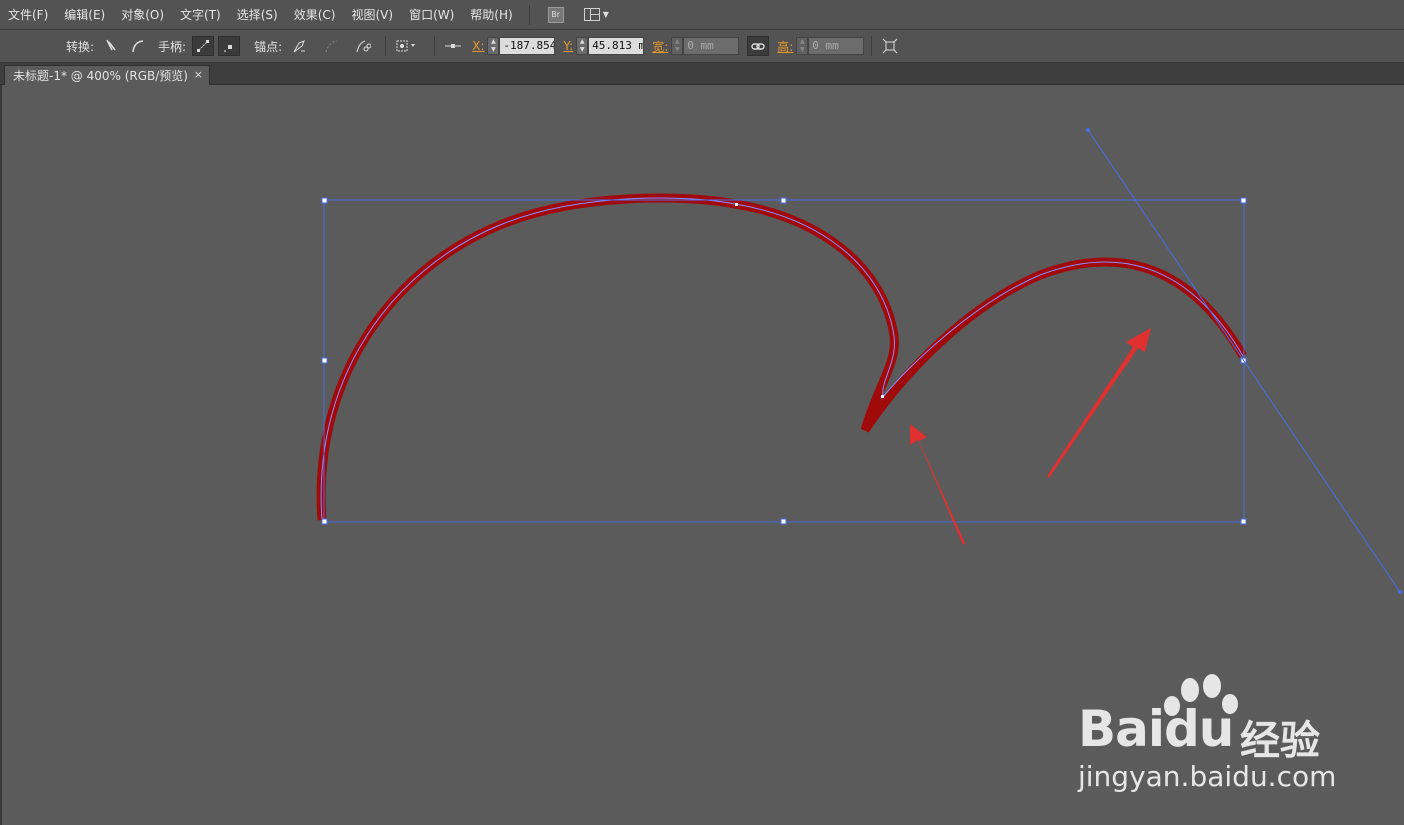  I want to click on watermark-url: jingyan.baidu.com, so click(1207, 776).